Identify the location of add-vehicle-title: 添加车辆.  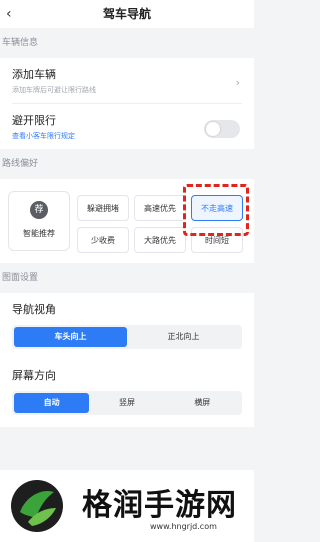
(34, 74).